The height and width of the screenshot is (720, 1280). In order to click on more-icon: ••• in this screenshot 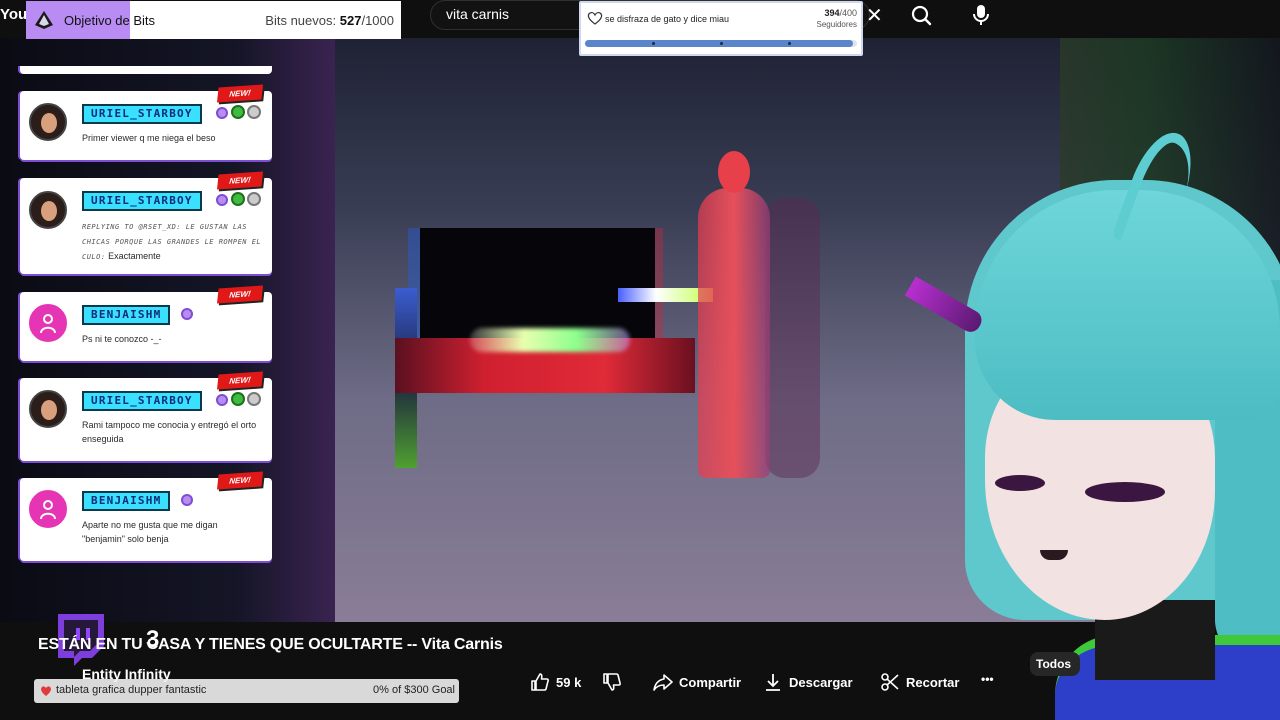, I will do `click(987, 679)`.